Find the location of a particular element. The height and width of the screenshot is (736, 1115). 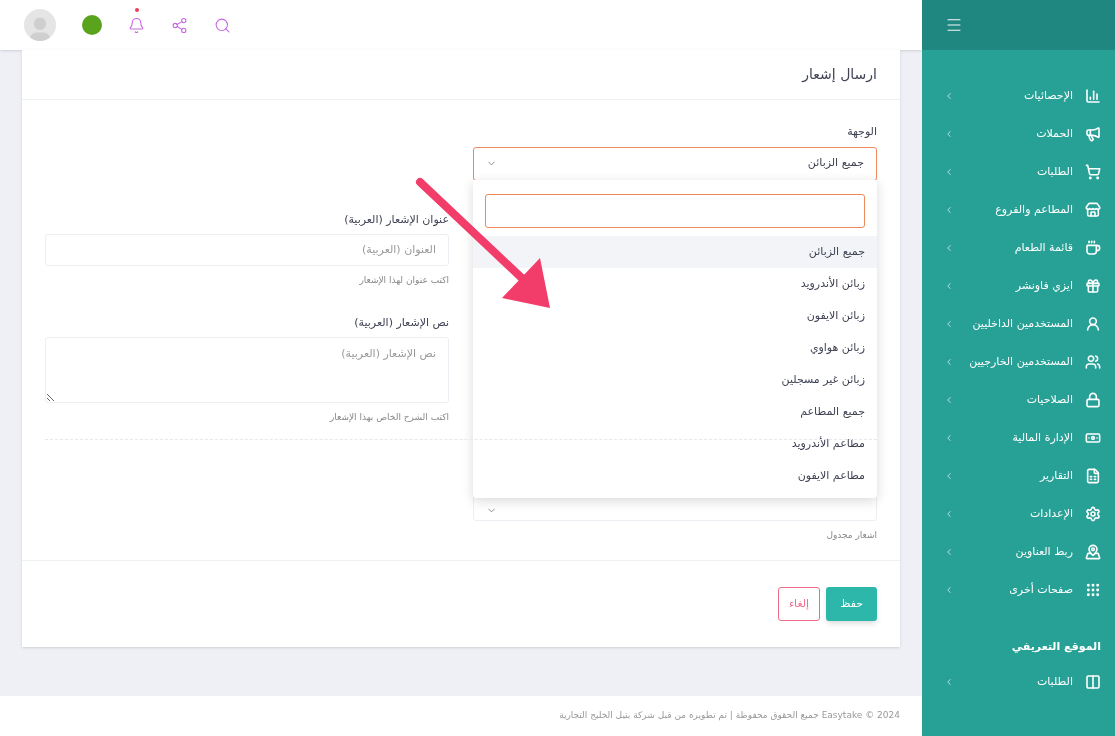

sidebar-item: صفحات أخرى is located at coordinates (1018, 590).